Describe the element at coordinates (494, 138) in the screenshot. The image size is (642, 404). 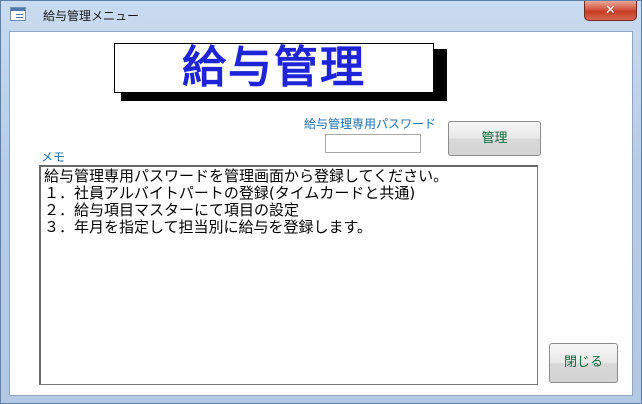
I see `manage-button: 管理` at that location.